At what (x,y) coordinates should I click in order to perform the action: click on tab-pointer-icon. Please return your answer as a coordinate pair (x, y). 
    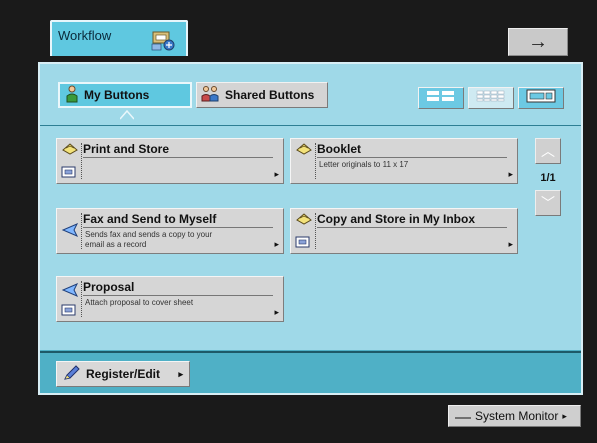
    Looking at the image, I should click on (127, 115).